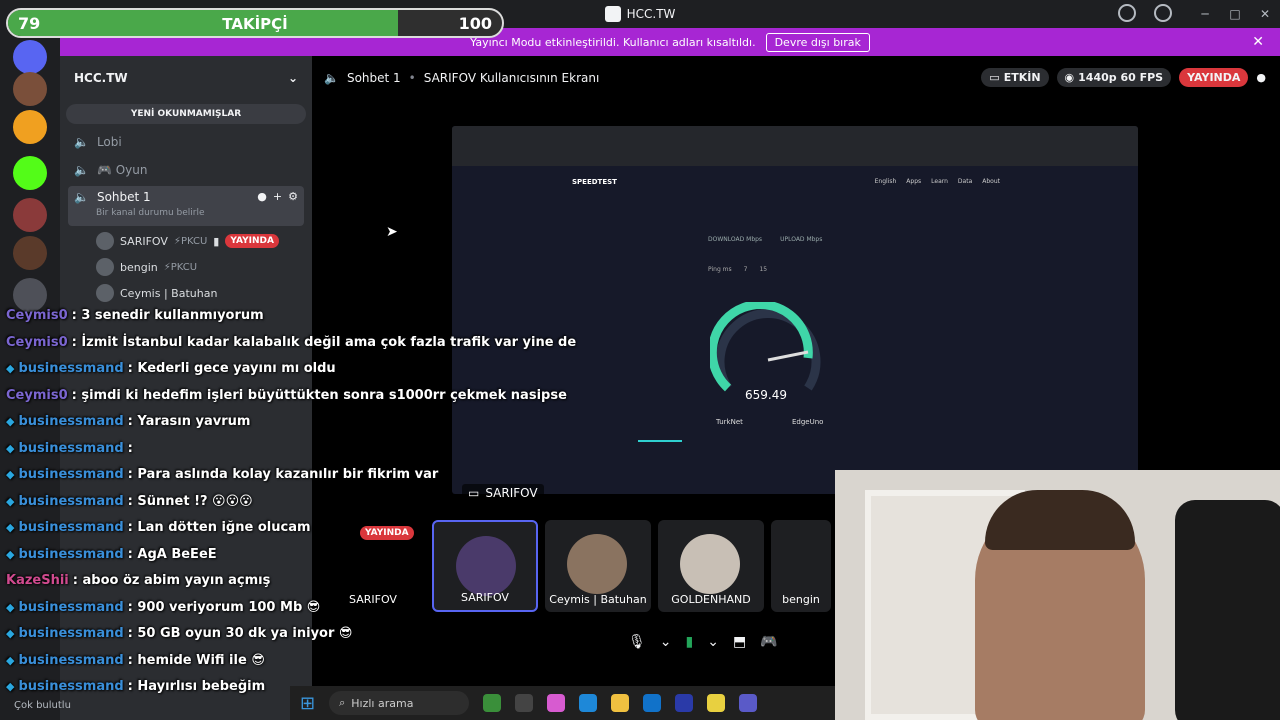  What do you see at coordinates (186, 170) in the screenshot?
I see `voice-channel-oyun: 🔈 🎮 Oyun` at bounding box center [186, 170].